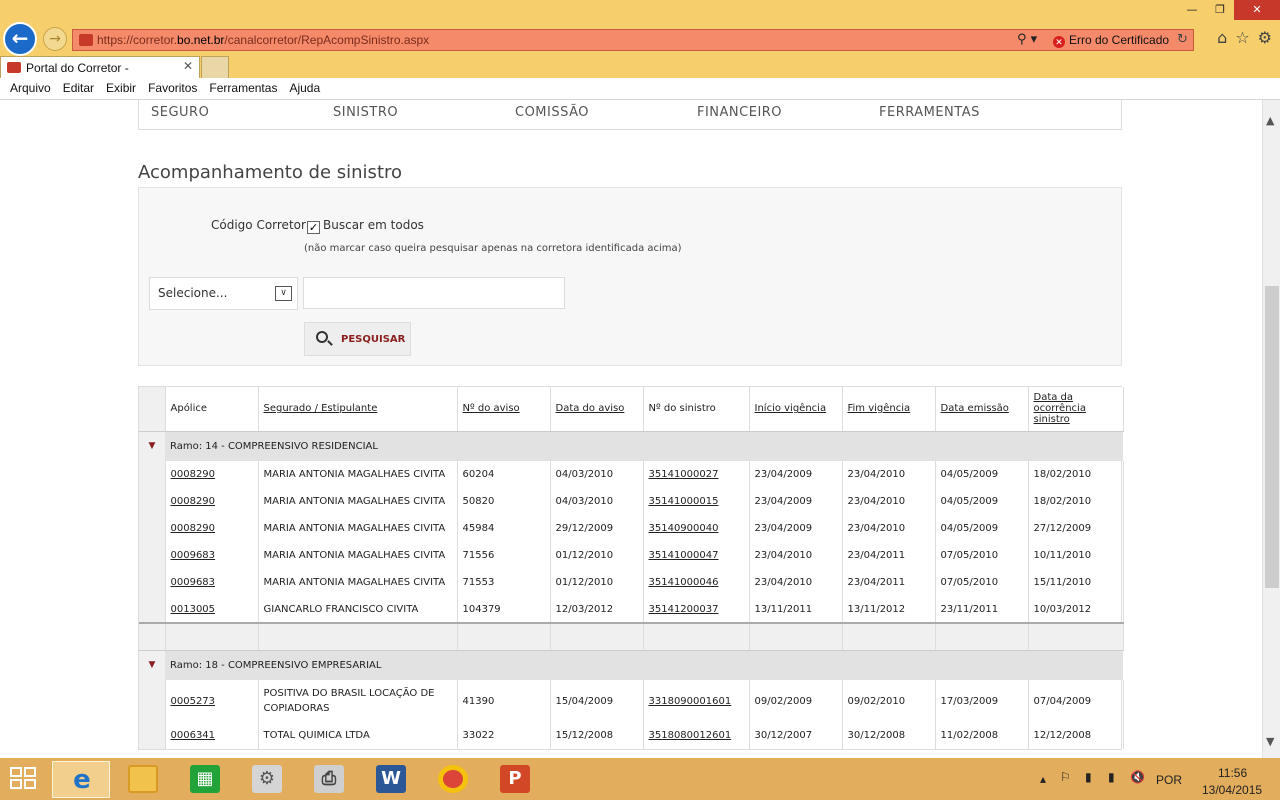 The width and height of the screenshot is (1280, 800). What do you see at coordinates (1270, 120) in the screenshot?
I see `scroll-up-icon: ▲` at bounding box center [1270, 120].